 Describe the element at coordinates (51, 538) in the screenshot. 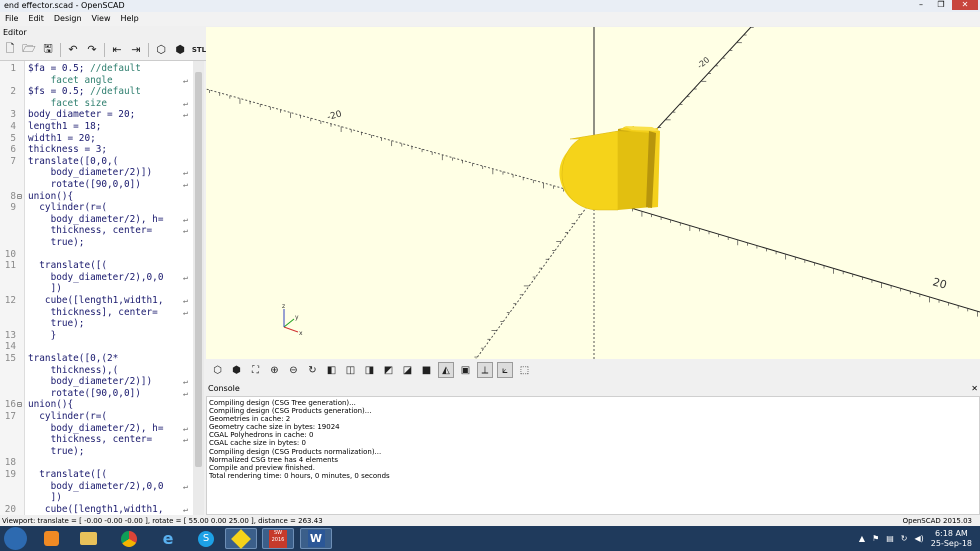

I see `media-player-icon` at that location.